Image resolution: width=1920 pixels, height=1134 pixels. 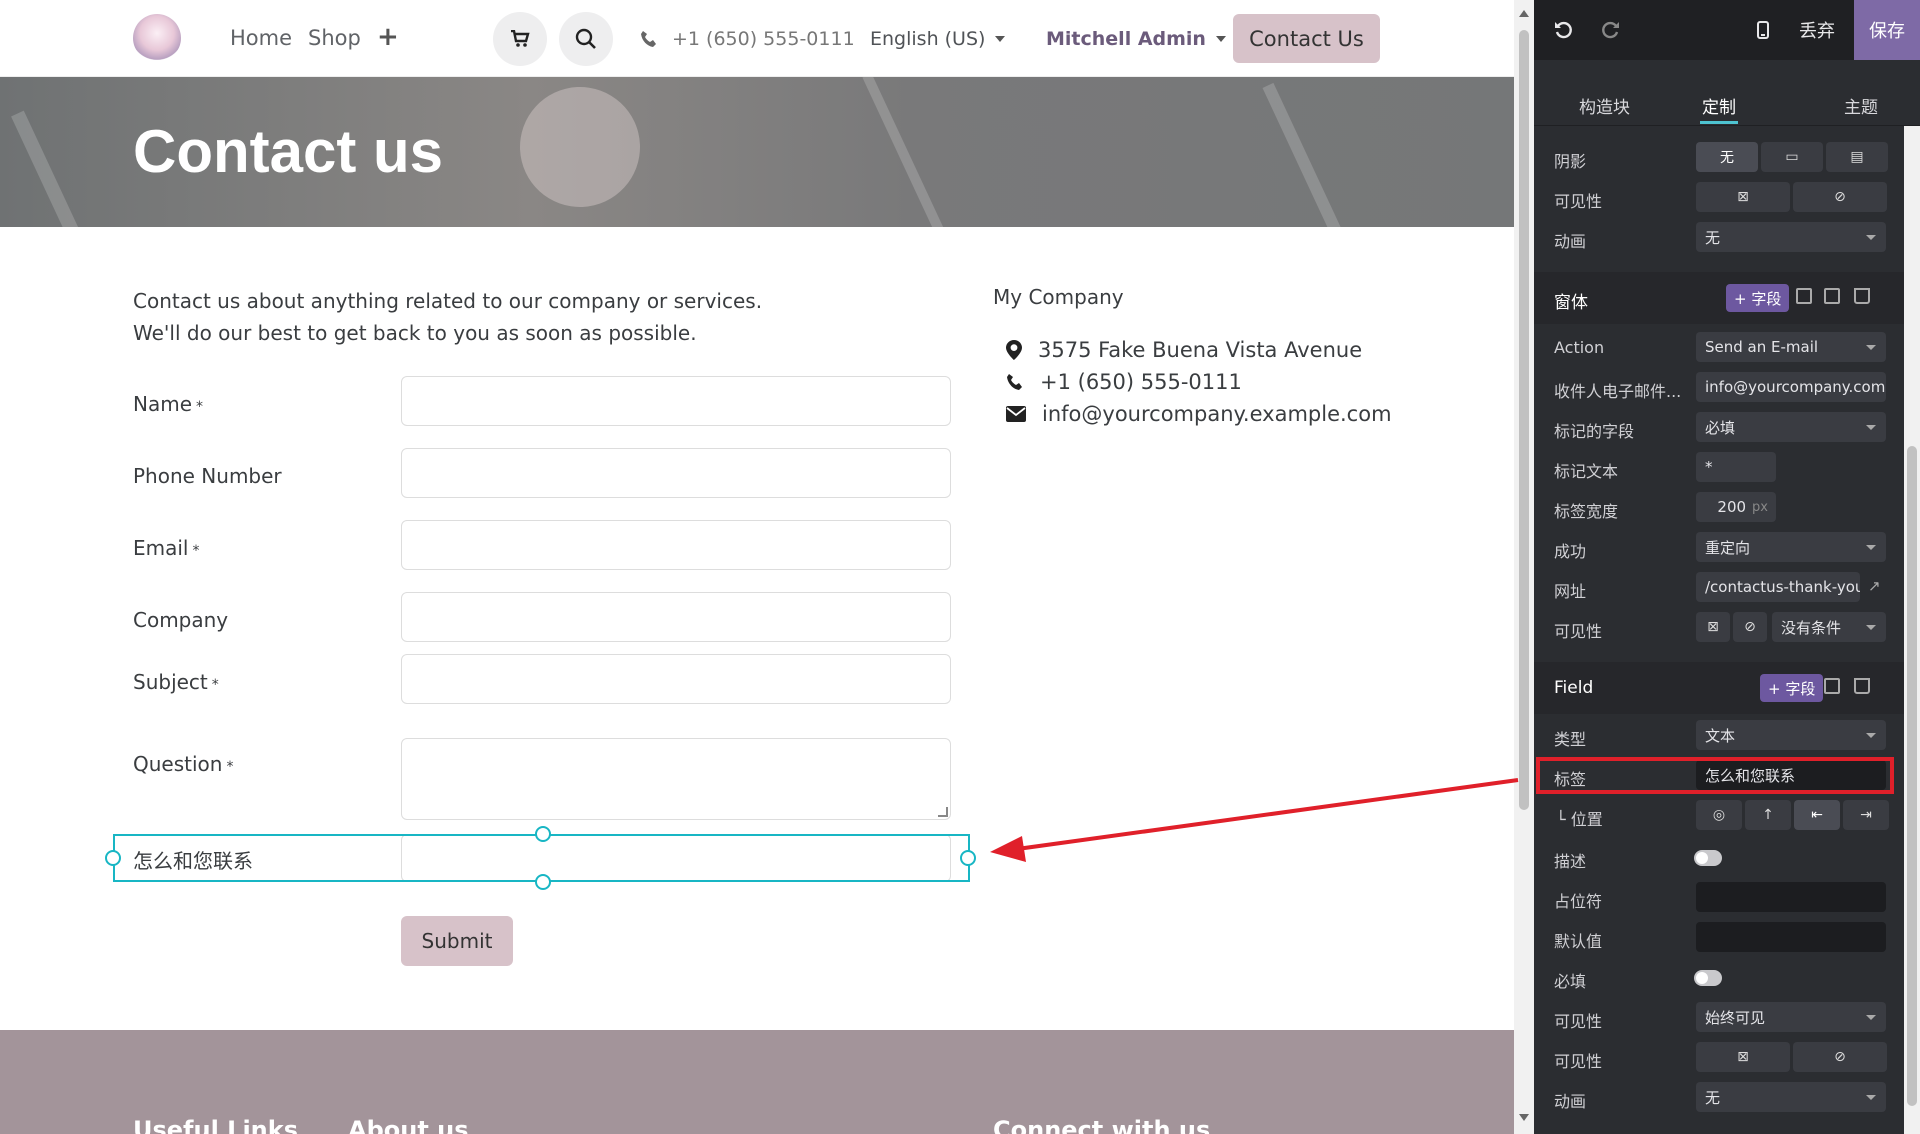 I want to click on label-width-input: 200 px, so click(x=1736, y=507).